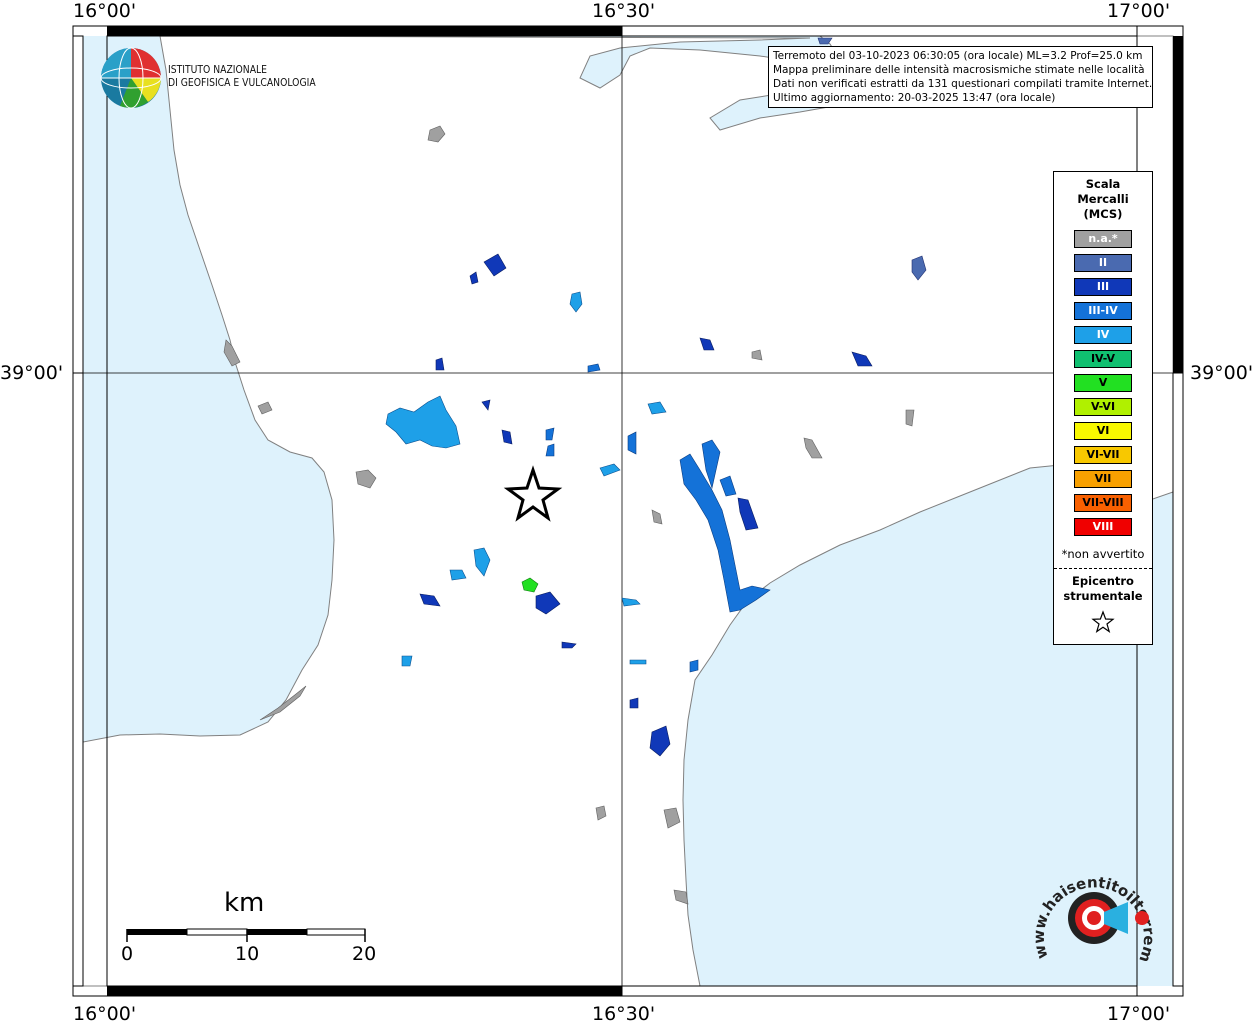 The width and height of the screenshot is (1255, 1025). I want to click on coord-bottom-left: 16°00', so click(105, 1014).